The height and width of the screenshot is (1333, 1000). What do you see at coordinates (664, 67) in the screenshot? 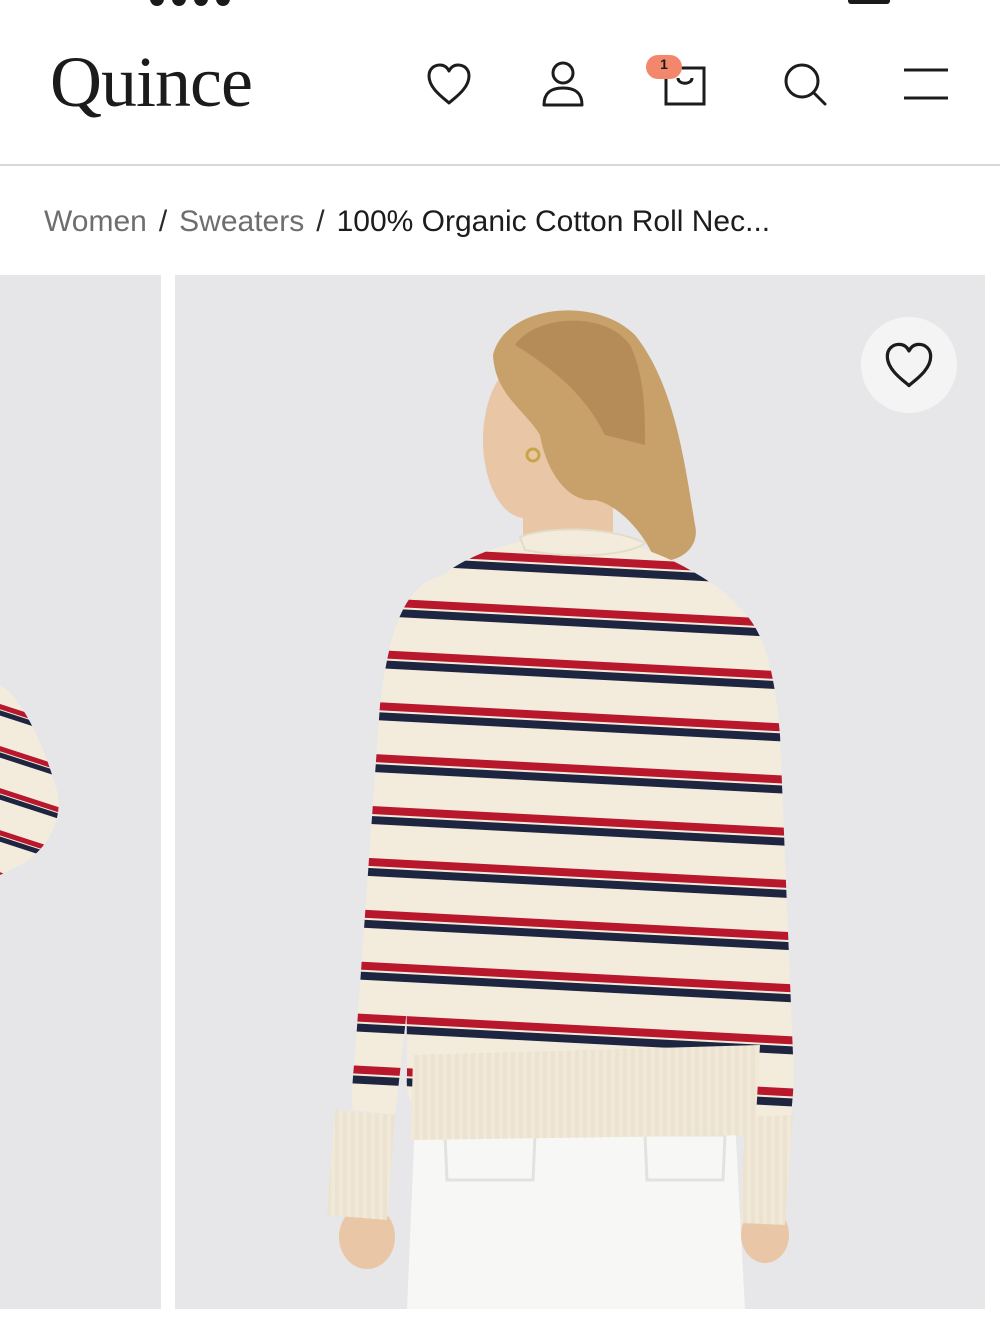
I see `cart-count-badge: 1` at bounding box center [664, 67].